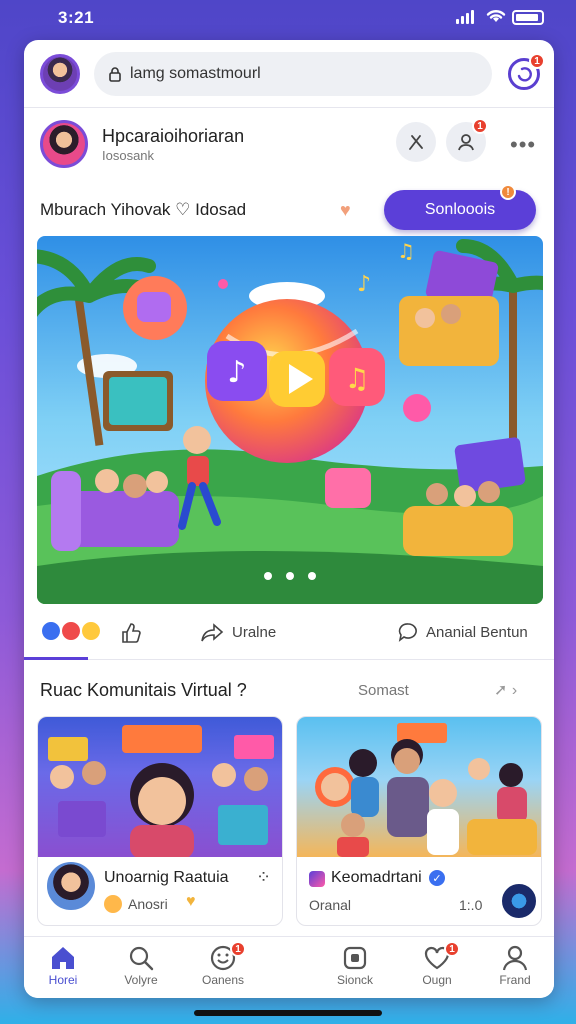 The width and height of the screenshot is (576, 1024). I want to click on tools-button, so click(416, 142).